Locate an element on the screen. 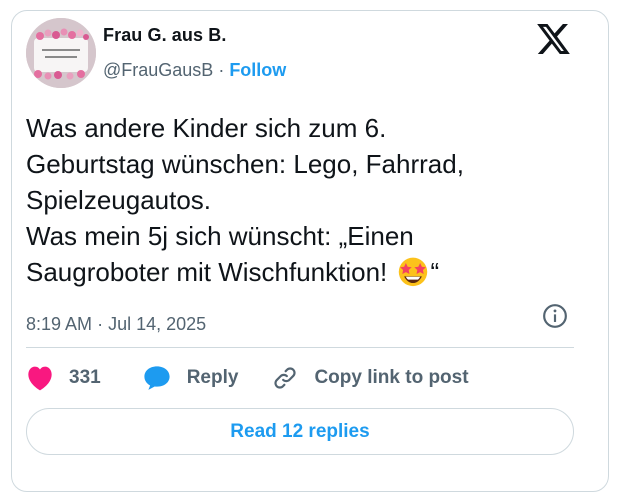  author-handle-row: @FrauGausB · Follow is located at coordinates (194, 70).